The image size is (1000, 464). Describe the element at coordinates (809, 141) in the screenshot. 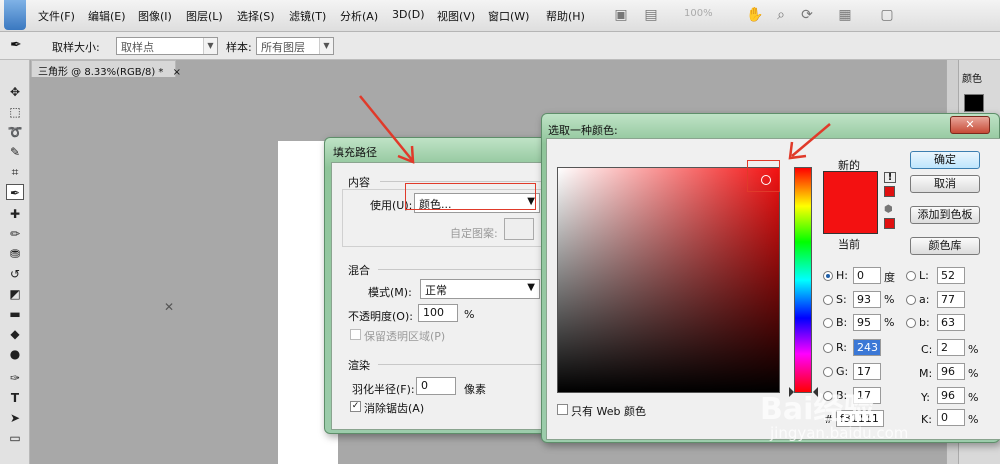

I see `arrow-to-color-field` at that location.